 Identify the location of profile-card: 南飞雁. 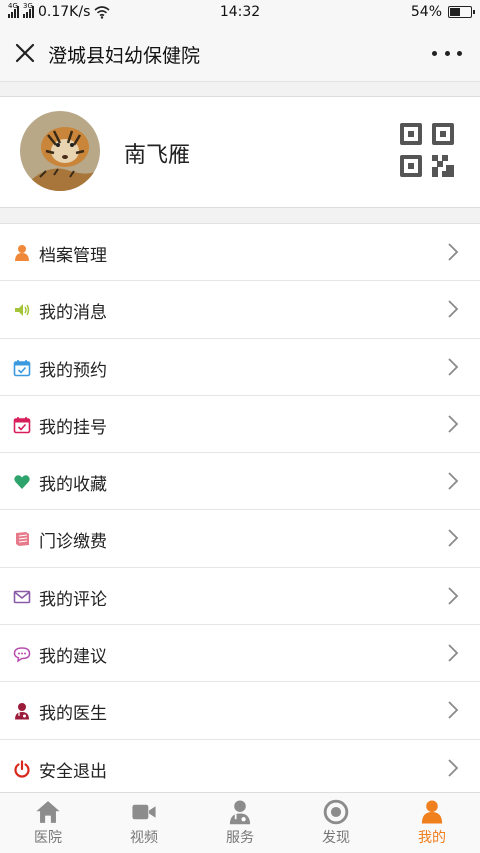
(240, 152).